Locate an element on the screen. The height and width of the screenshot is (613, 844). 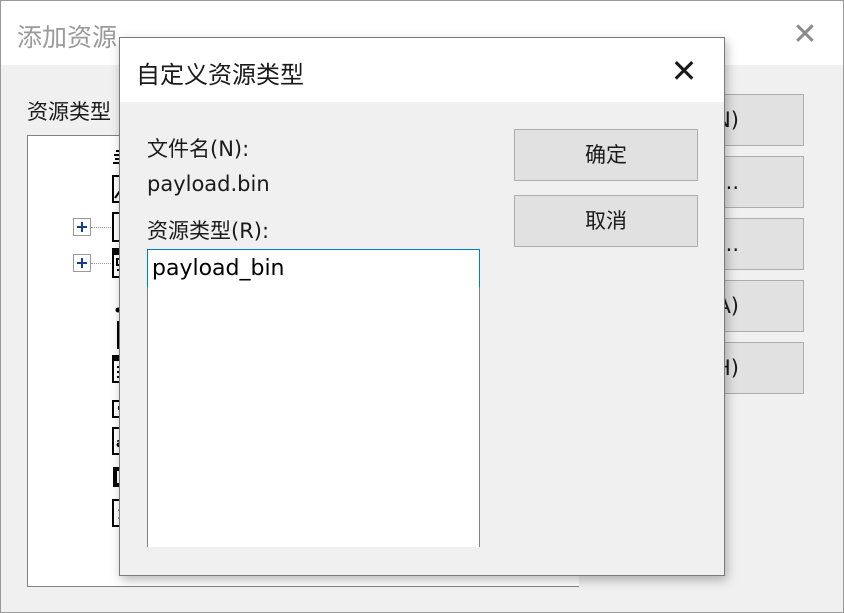
resource-type-combobox is located at coordinates (313, 268).